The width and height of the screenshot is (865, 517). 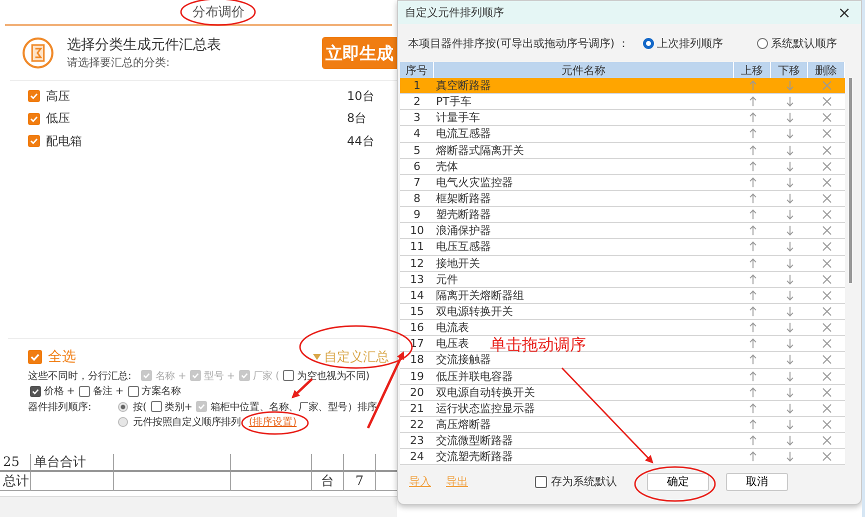 What do you see at coordinates (622, 408) in the screenshot?
I see `table-row: 21 运行状态监控显示器` at bounding box center [622, 408].